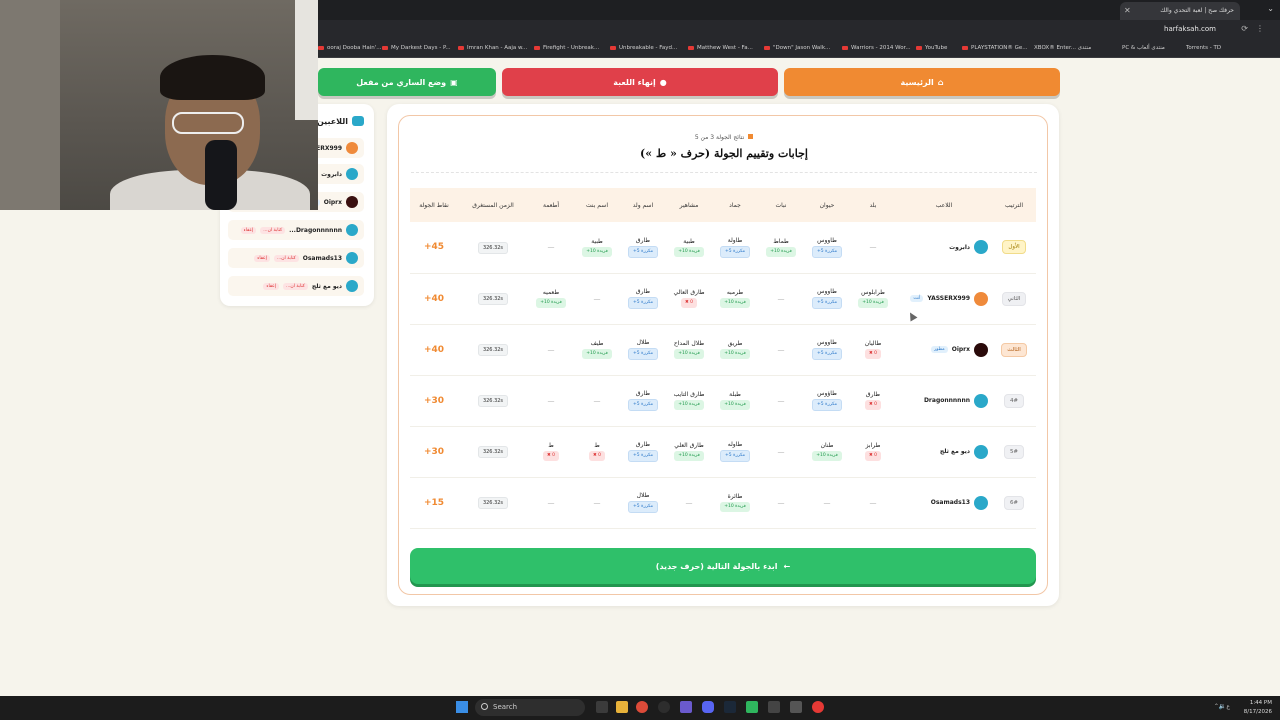 The image size is (1280, 720). What do you see at coordinates (946, 400) in the screenshot?
I see `player-name: Dragonnnnnn` at bounding box center [946, 400].